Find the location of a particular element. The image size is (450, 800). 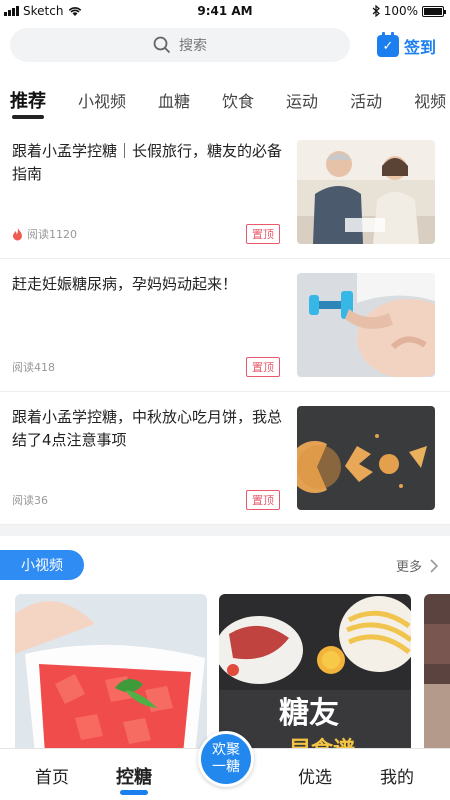

tab-diet: 饮食 is located at coordinates (238, 100).